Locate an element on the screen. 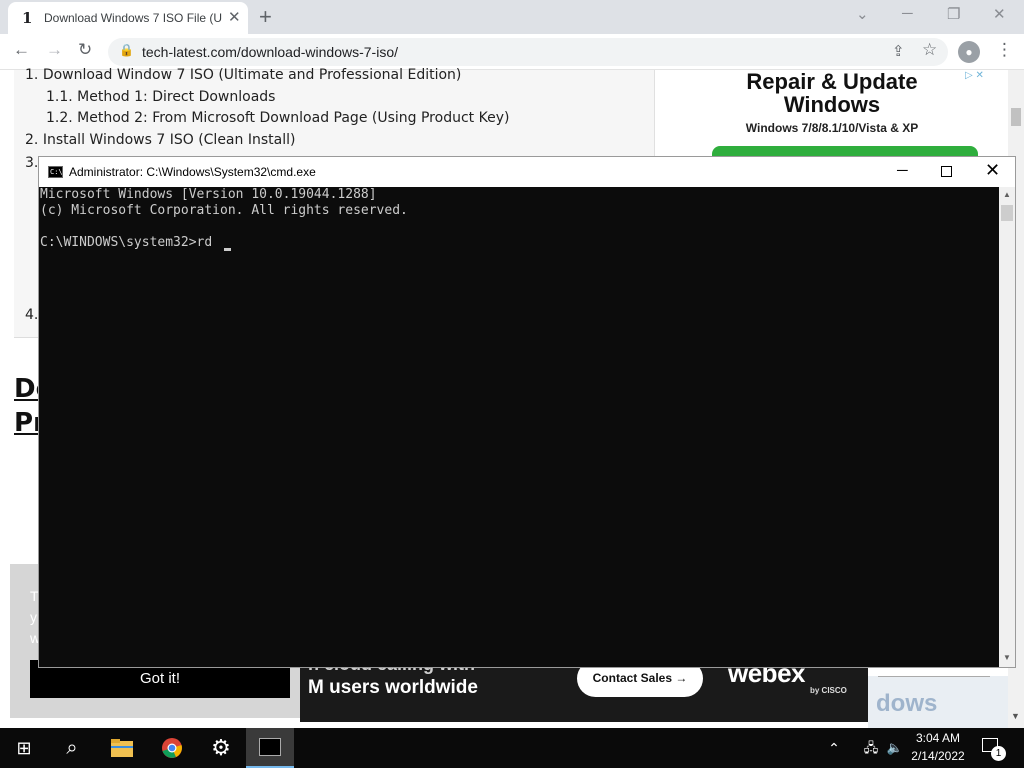 The height and width of the screenshot is (773, 1024). site-favicon-icon: 1 is located at coordinates (27, 18).